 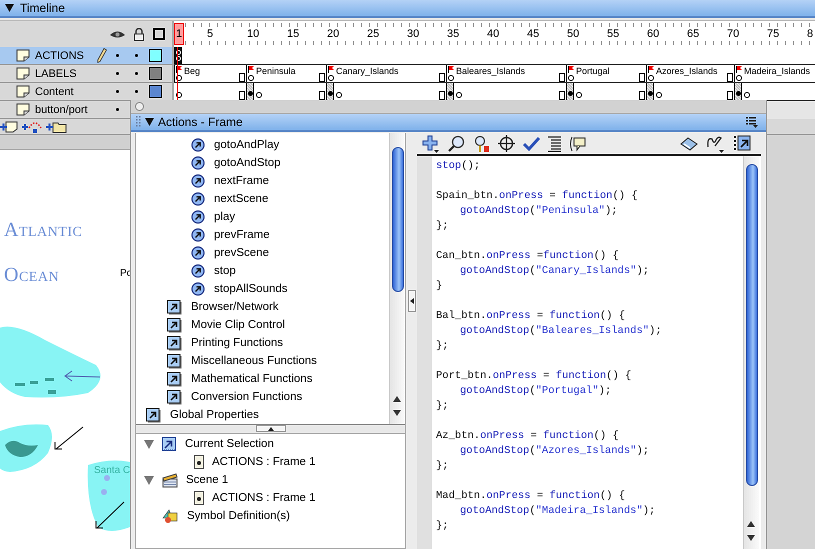 What do you see at coordinates (262, 163) in the screenshot?
I see `toolbox-item: gotoAndStop` at bounding box center [262, 163].